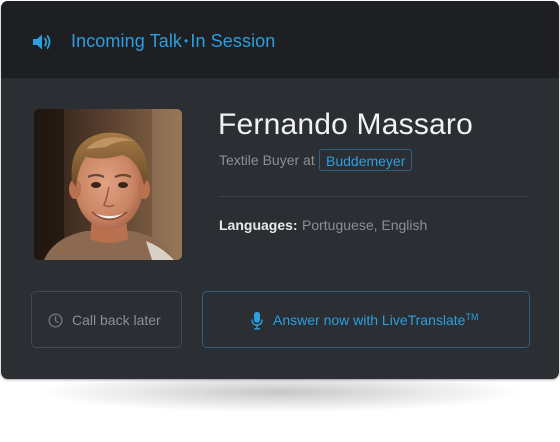  What do you see at coordinates (472, 317) in the screenshot?
I see `trademark-mark: TM` at bounding box center [472, 317].